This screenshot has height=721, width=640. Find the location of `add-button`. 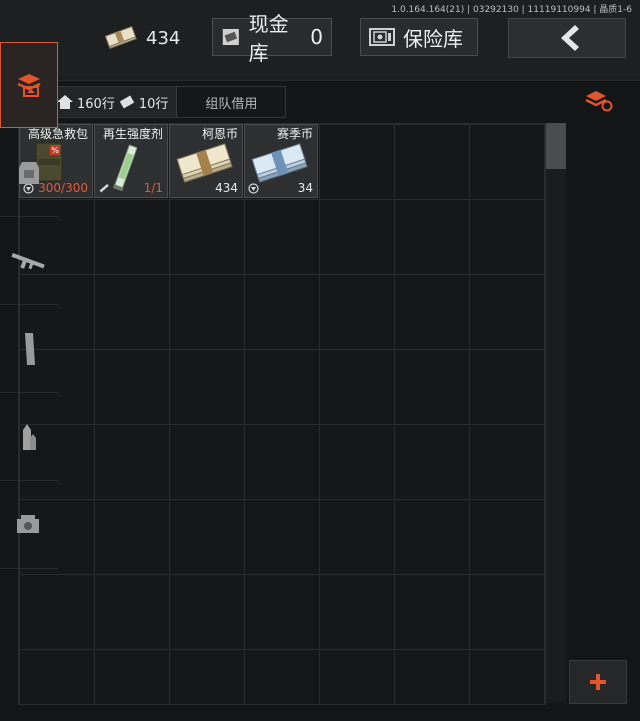

add-button is located at coordinates (598, 682).